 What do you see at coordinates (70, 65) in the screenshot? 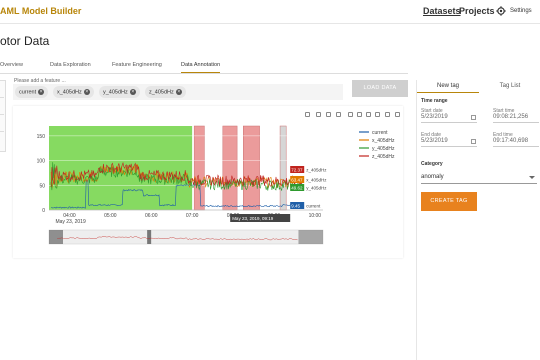
I see `tab-data-exploration: Data Exploration` at bounding box center [70, 65].